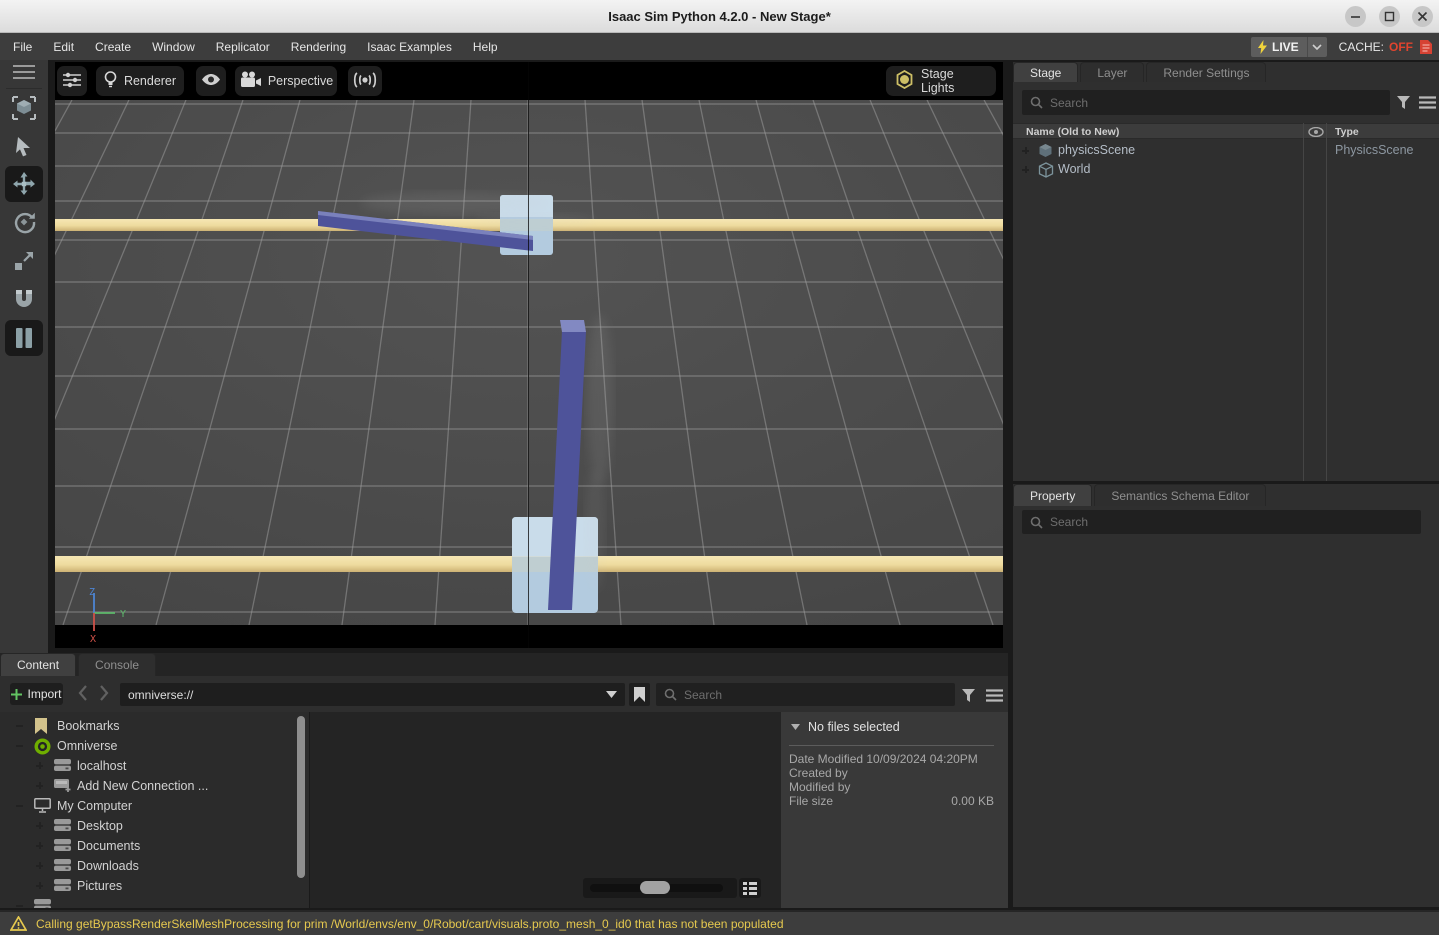 Image resolution: width=1439 pixels, height=935 pixels. Describe the element at coordinates (63, 47) in the screenshot. I see `menu-item-edit: Edit` at that location.